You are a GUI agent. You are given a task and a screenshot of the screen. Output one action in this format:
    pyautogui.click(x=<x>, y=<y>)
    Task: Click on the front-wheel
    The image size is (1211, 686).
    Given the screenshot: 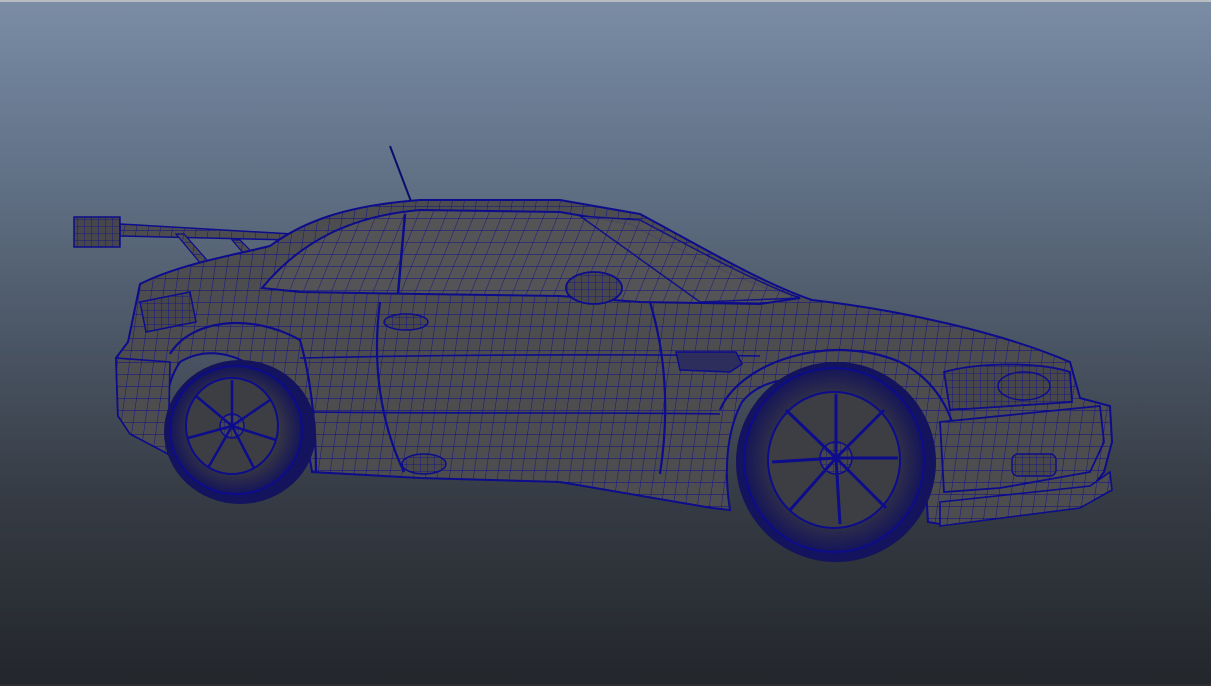 What is the action you would take?
    pyautogui.click(x=836, y=462)
    